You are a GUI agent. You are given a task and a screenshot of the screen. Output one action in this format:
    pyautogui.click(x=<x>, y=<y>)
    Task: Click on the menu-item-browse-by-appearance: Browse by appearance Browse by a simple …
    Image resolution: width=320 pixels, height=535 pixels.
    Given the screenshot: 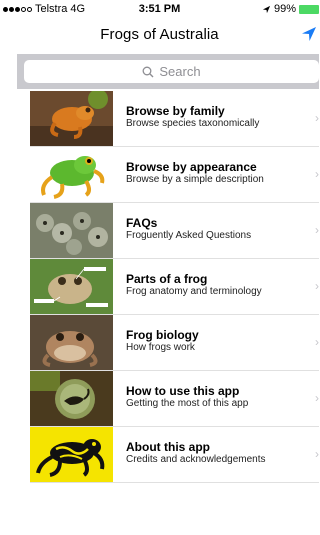 What is the action you would take?
    pyautogui.click(x=174, y=175)
    